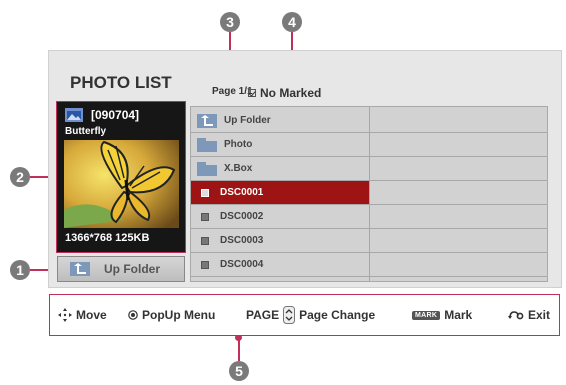  What do you see at coordinates (132, 269) in the screenshot?
I see `up-folder-button-label: Up Folder` at bounding box center [132, 269].